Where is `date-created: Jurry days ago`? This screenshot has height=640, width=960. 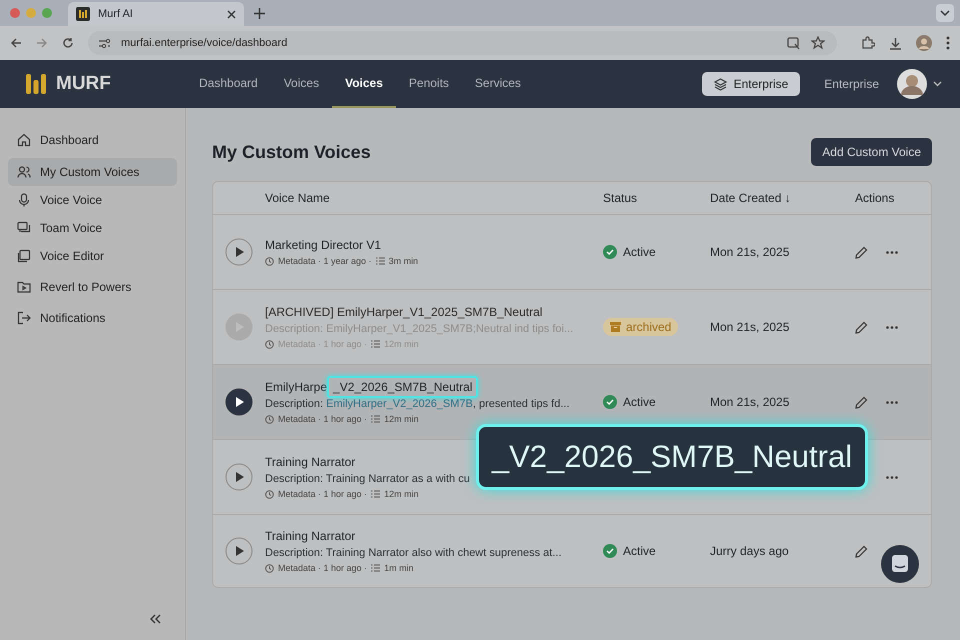 date-created: Jurry days ago is located at coordinates (750, 551).